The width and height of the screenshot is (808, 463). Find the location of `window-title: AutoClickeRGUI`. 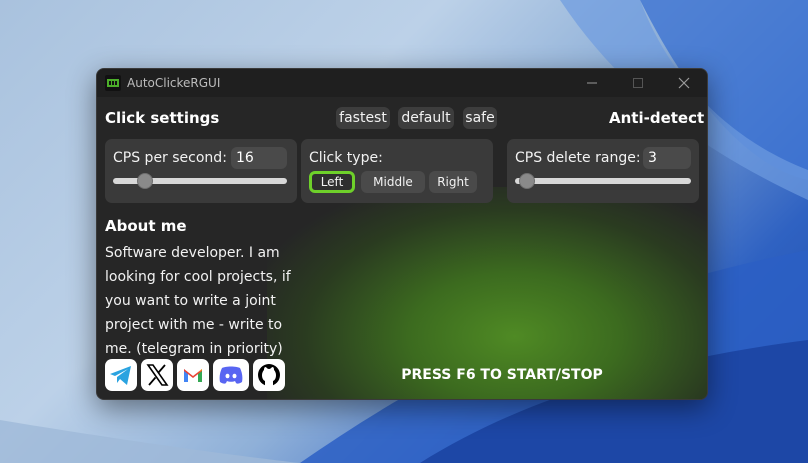

window-title: AutoClickeRGUI is located at coordinates (174, 83).